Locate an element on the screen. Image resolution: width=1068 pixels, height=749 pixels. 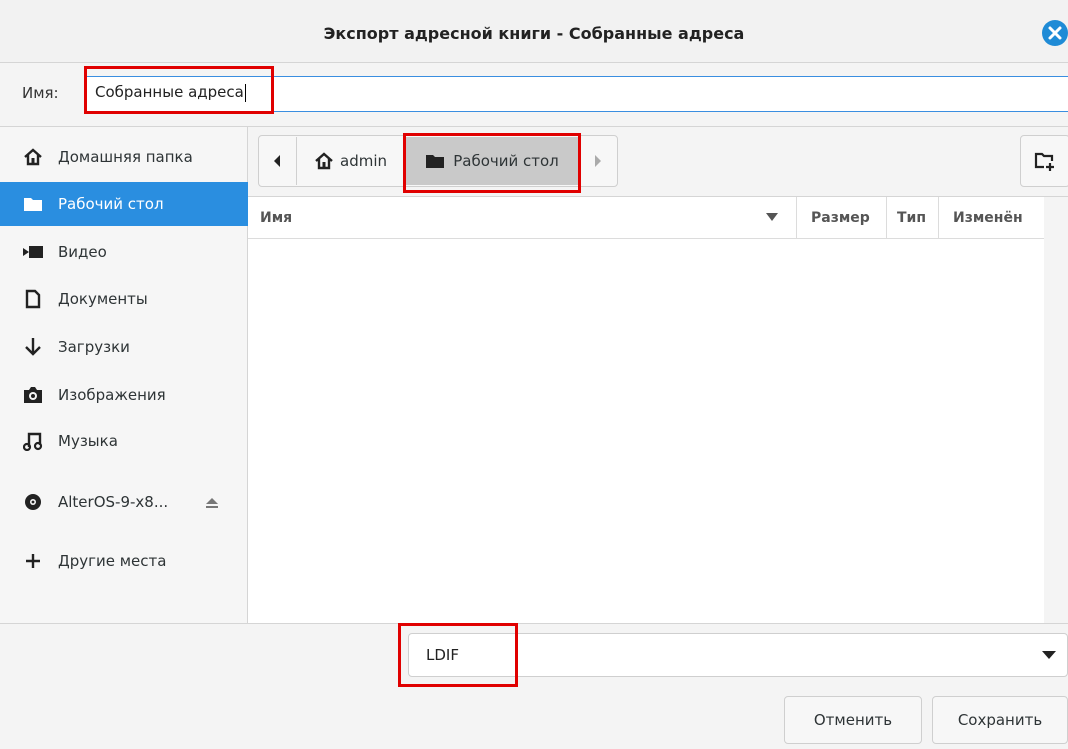
column-header-modified: Изменён is located at coordinates (991, 218).